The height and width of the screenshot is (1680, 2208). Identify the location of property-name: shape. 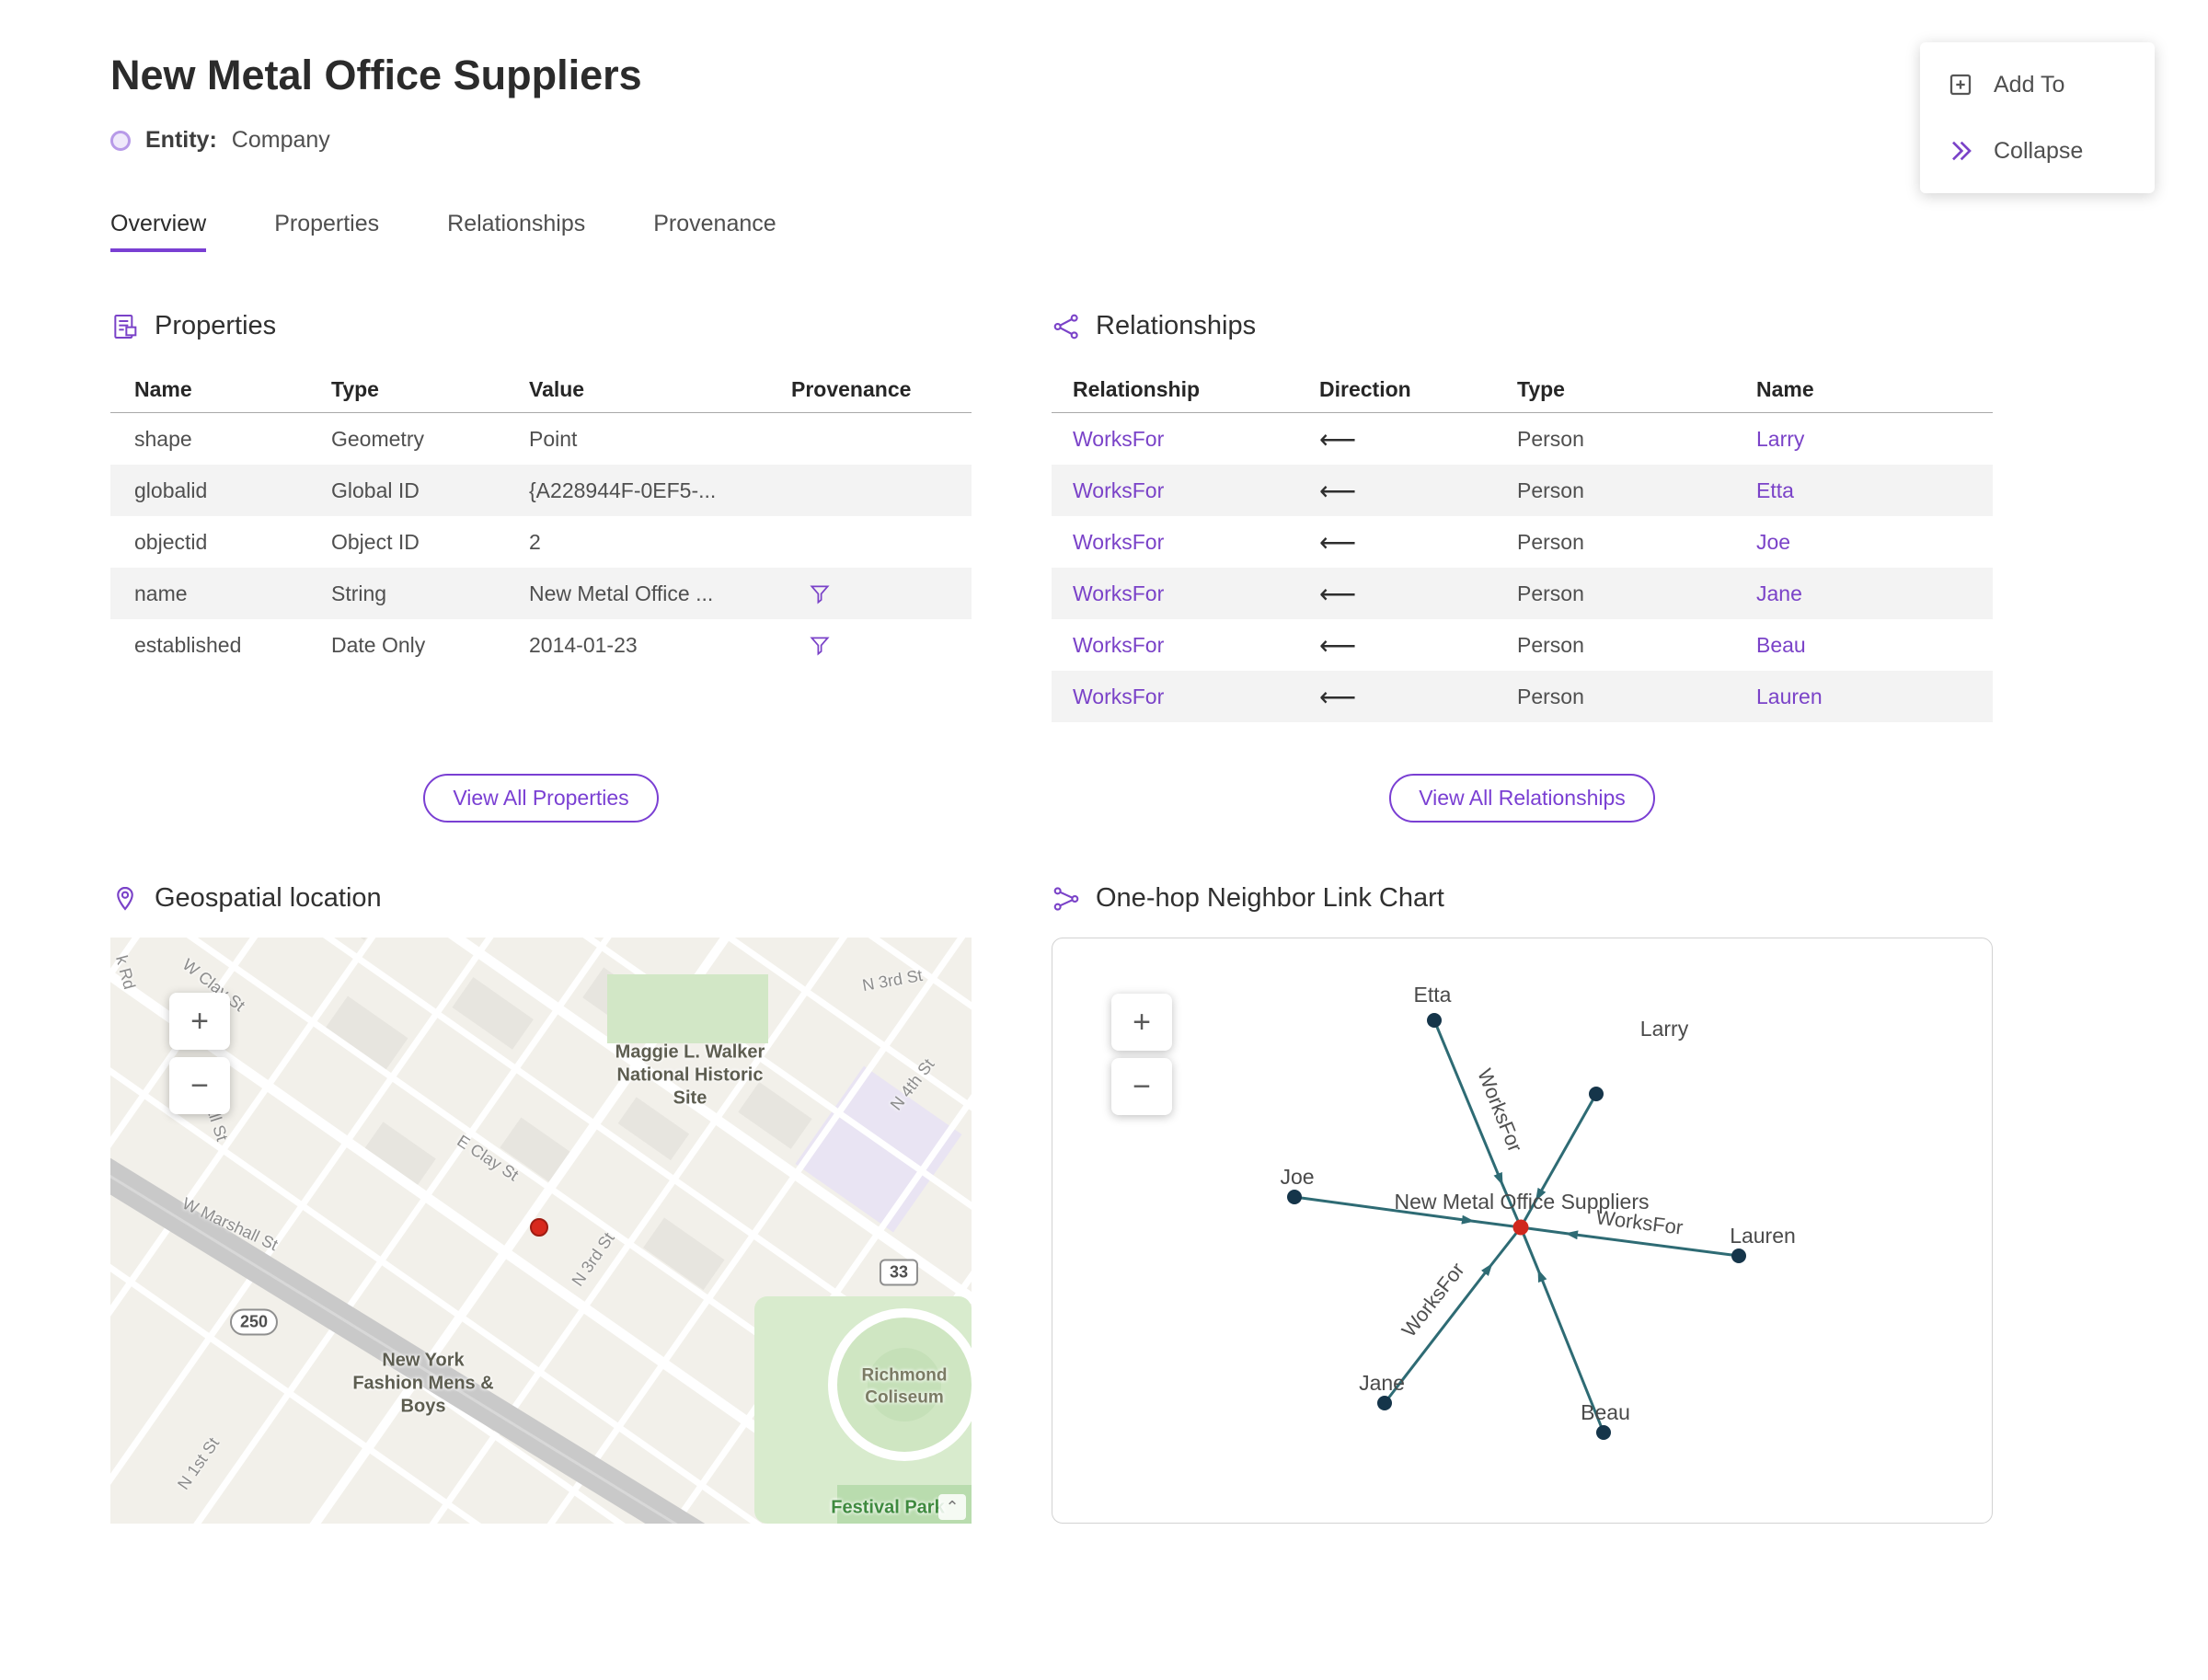
(163, 438).